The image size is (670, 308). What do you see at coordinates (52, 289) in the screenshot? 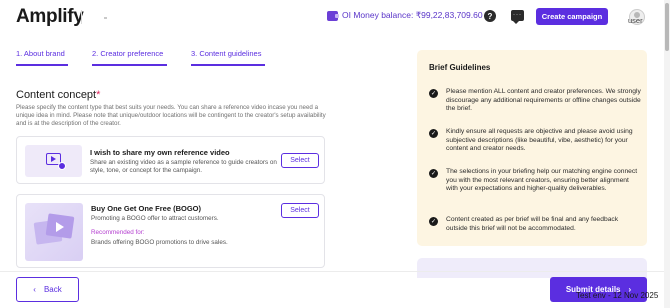
I see `back-label: Back` at bounding box center [52, 289].